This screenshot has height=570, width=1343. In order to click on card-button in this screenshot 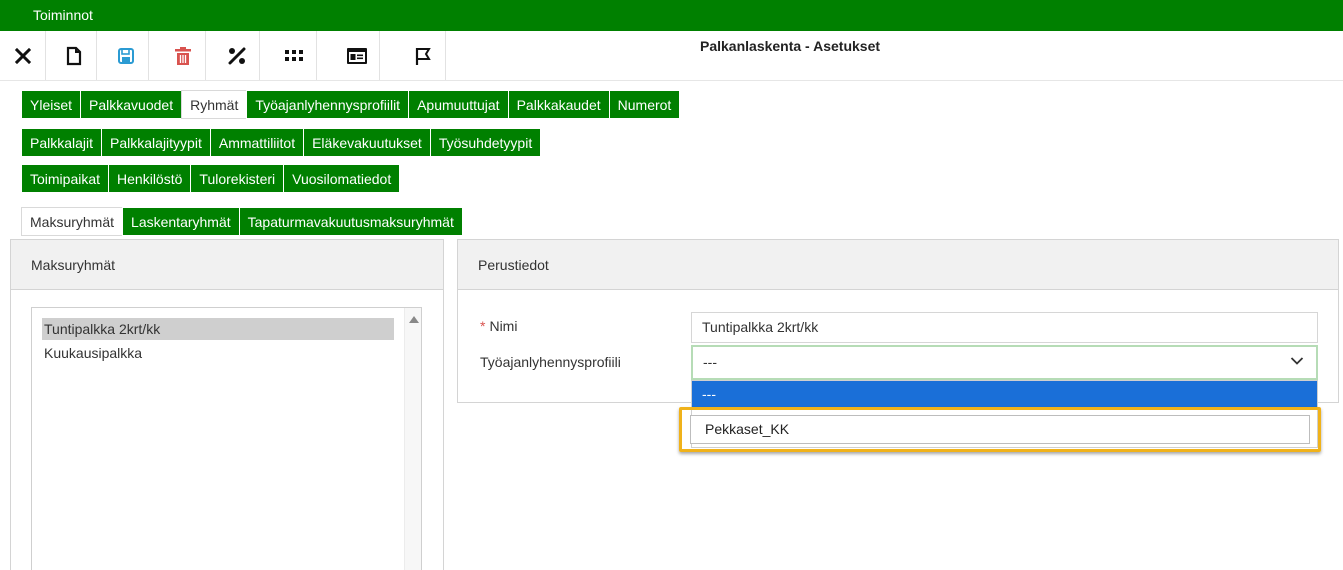, I will do `click(357, 55)`.